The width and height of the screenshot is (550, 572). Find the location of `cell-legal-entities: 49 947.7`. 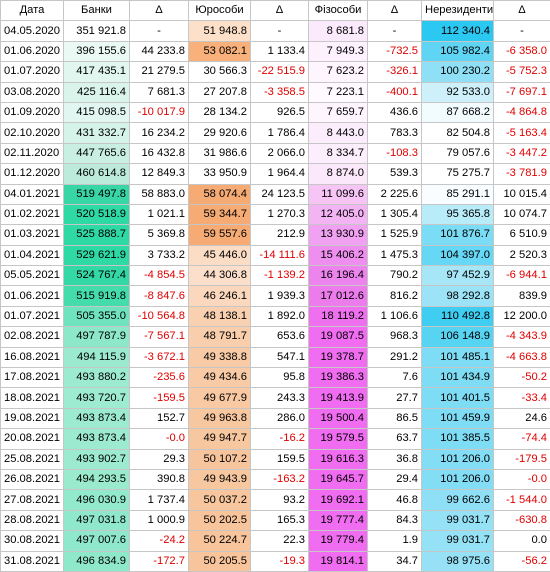

cell-legal-entities: 49 947.7 is located at coordinates (220, 439).